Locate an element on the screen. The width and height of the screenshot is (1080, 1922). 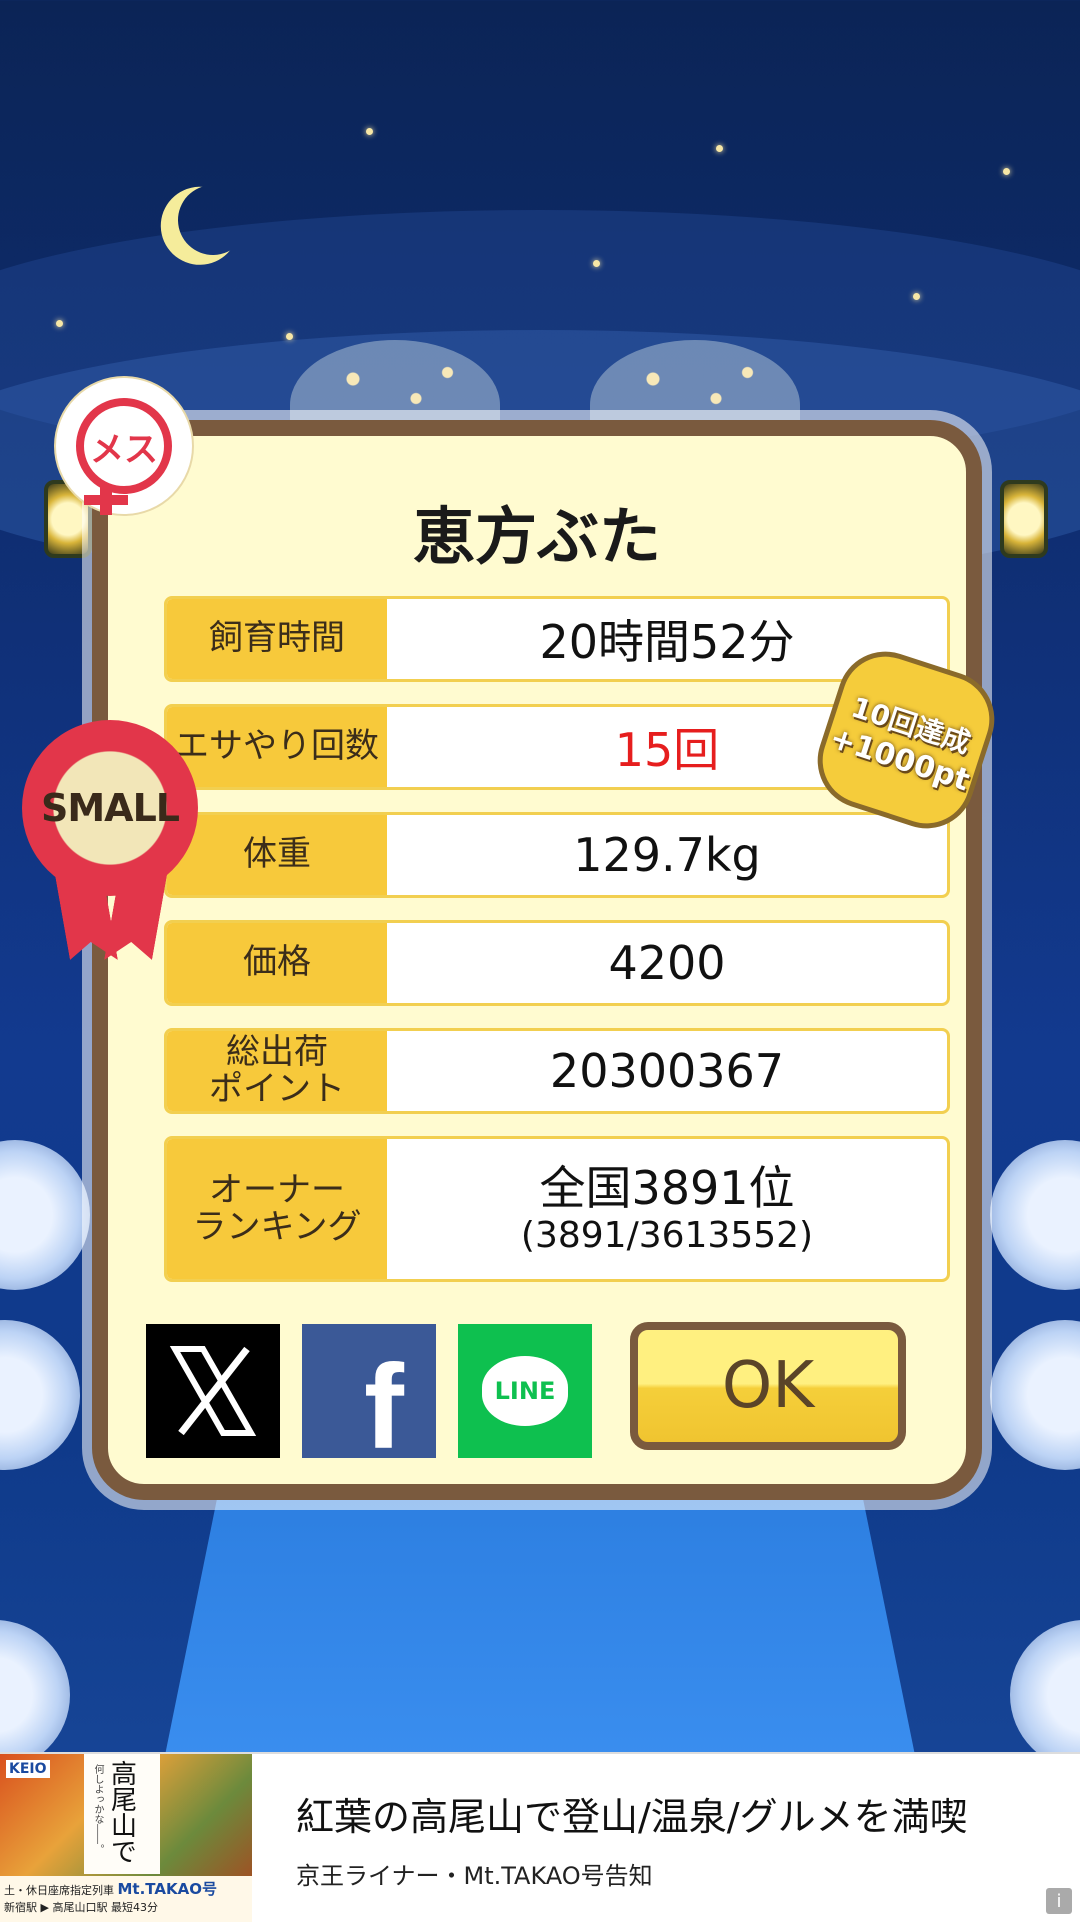
ad-train-route: 新宿駅 ▶ 高尾山口駅 最短43分 is located at coordinates (81, 1907).